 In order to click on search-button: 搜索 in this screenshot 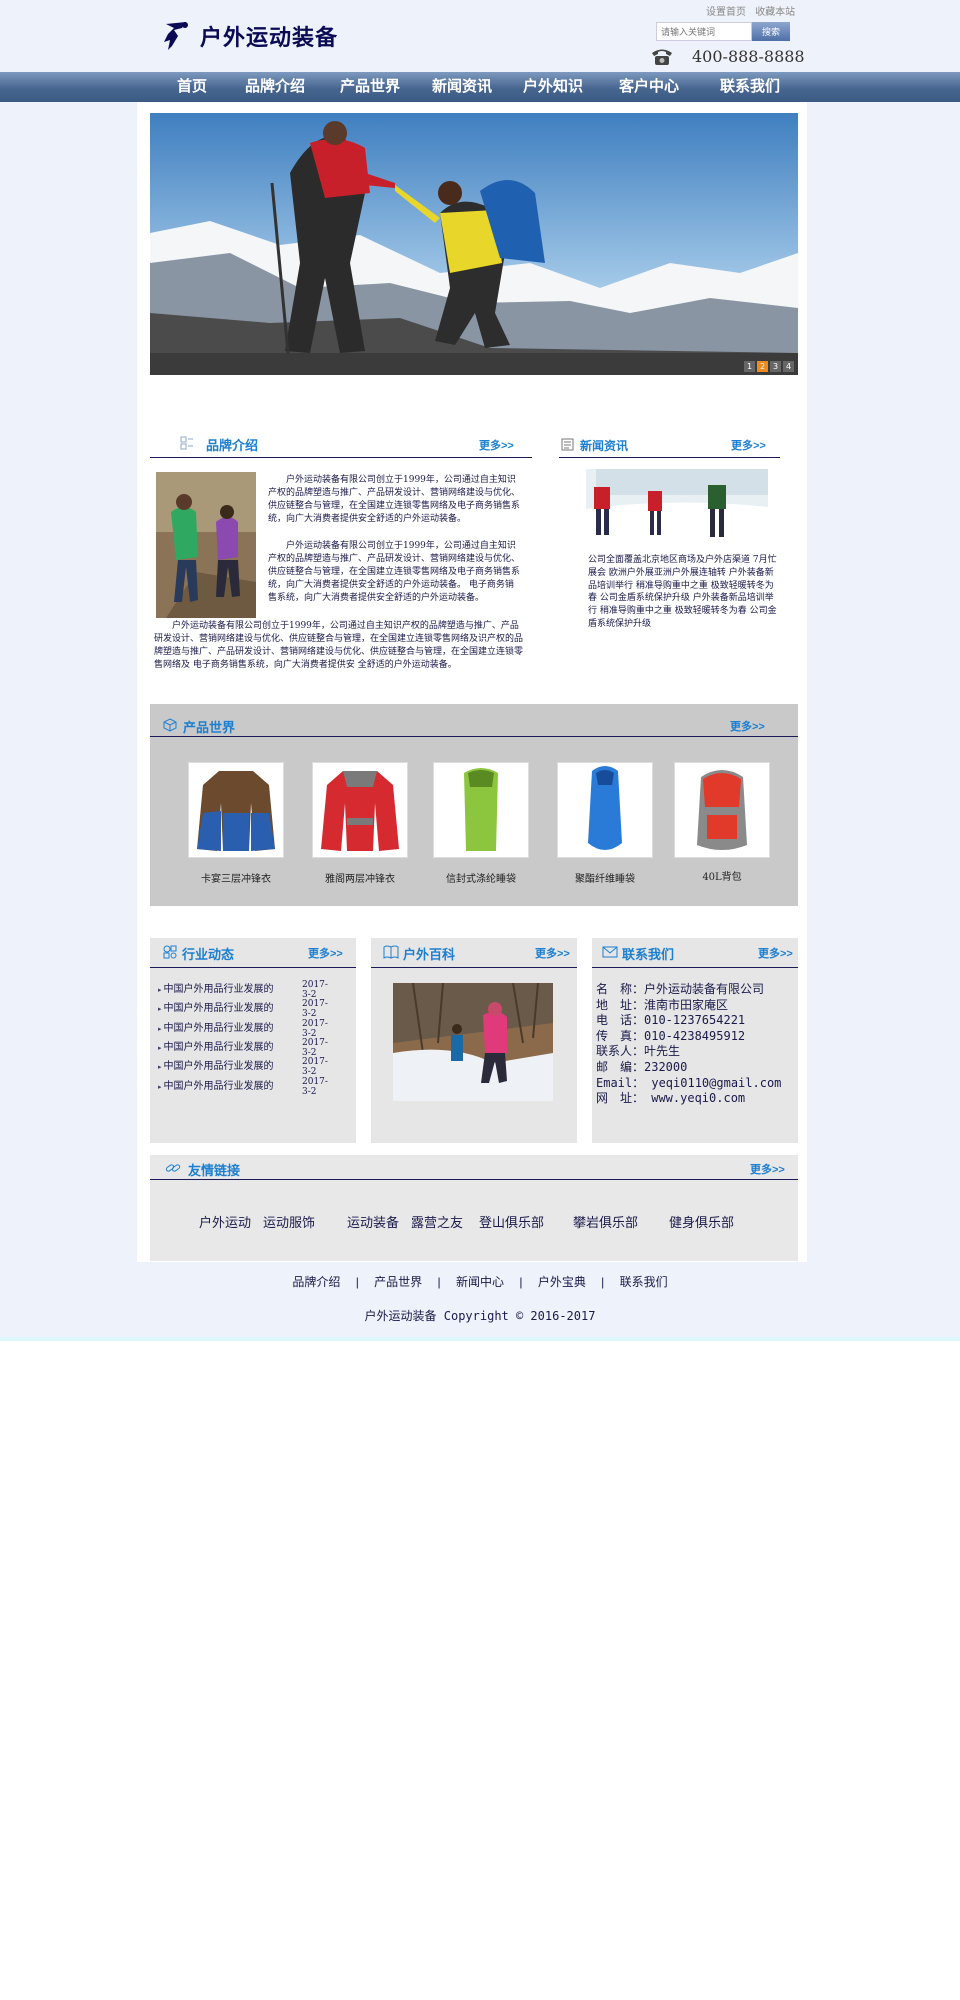, I will do `click(771, 31)`.